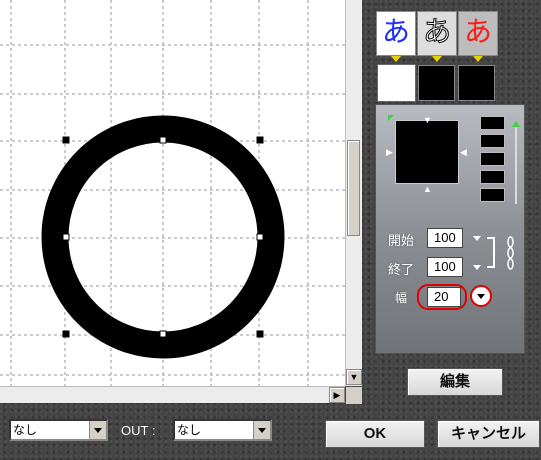  I want to click on scroll-corner, so click(354, 395).